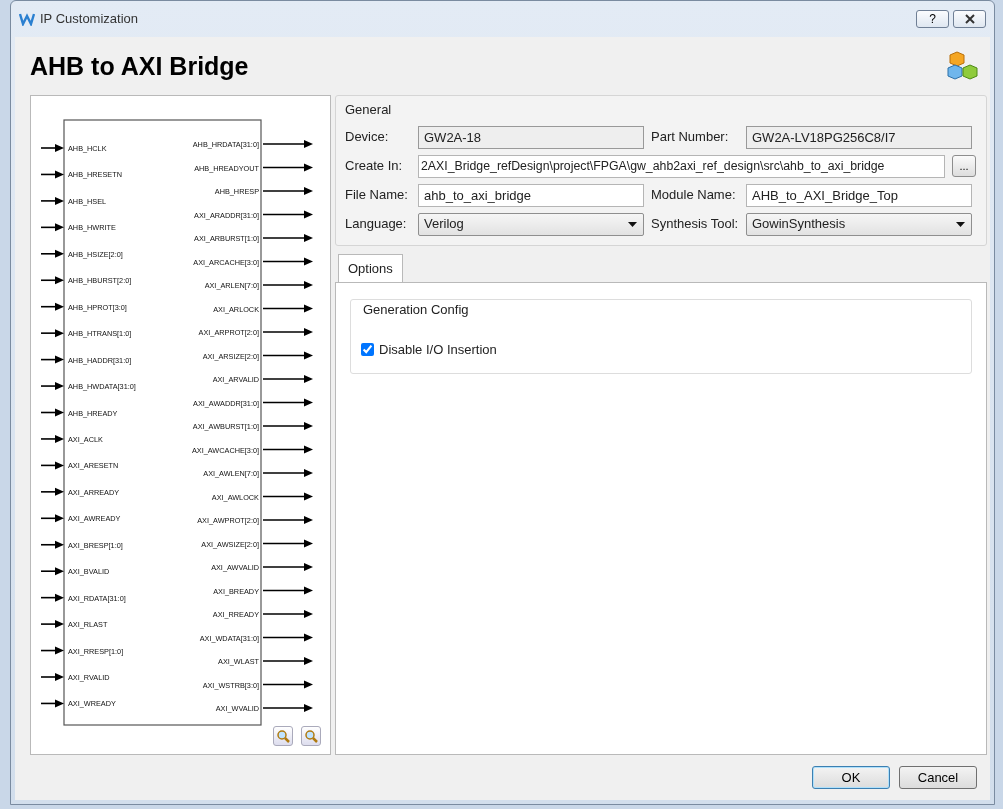 The height and width of the screenshot is (809, 1003). Describe the element at coordinates (851, 777) in the screenshot. I see `dialog-button: OK` at that location.